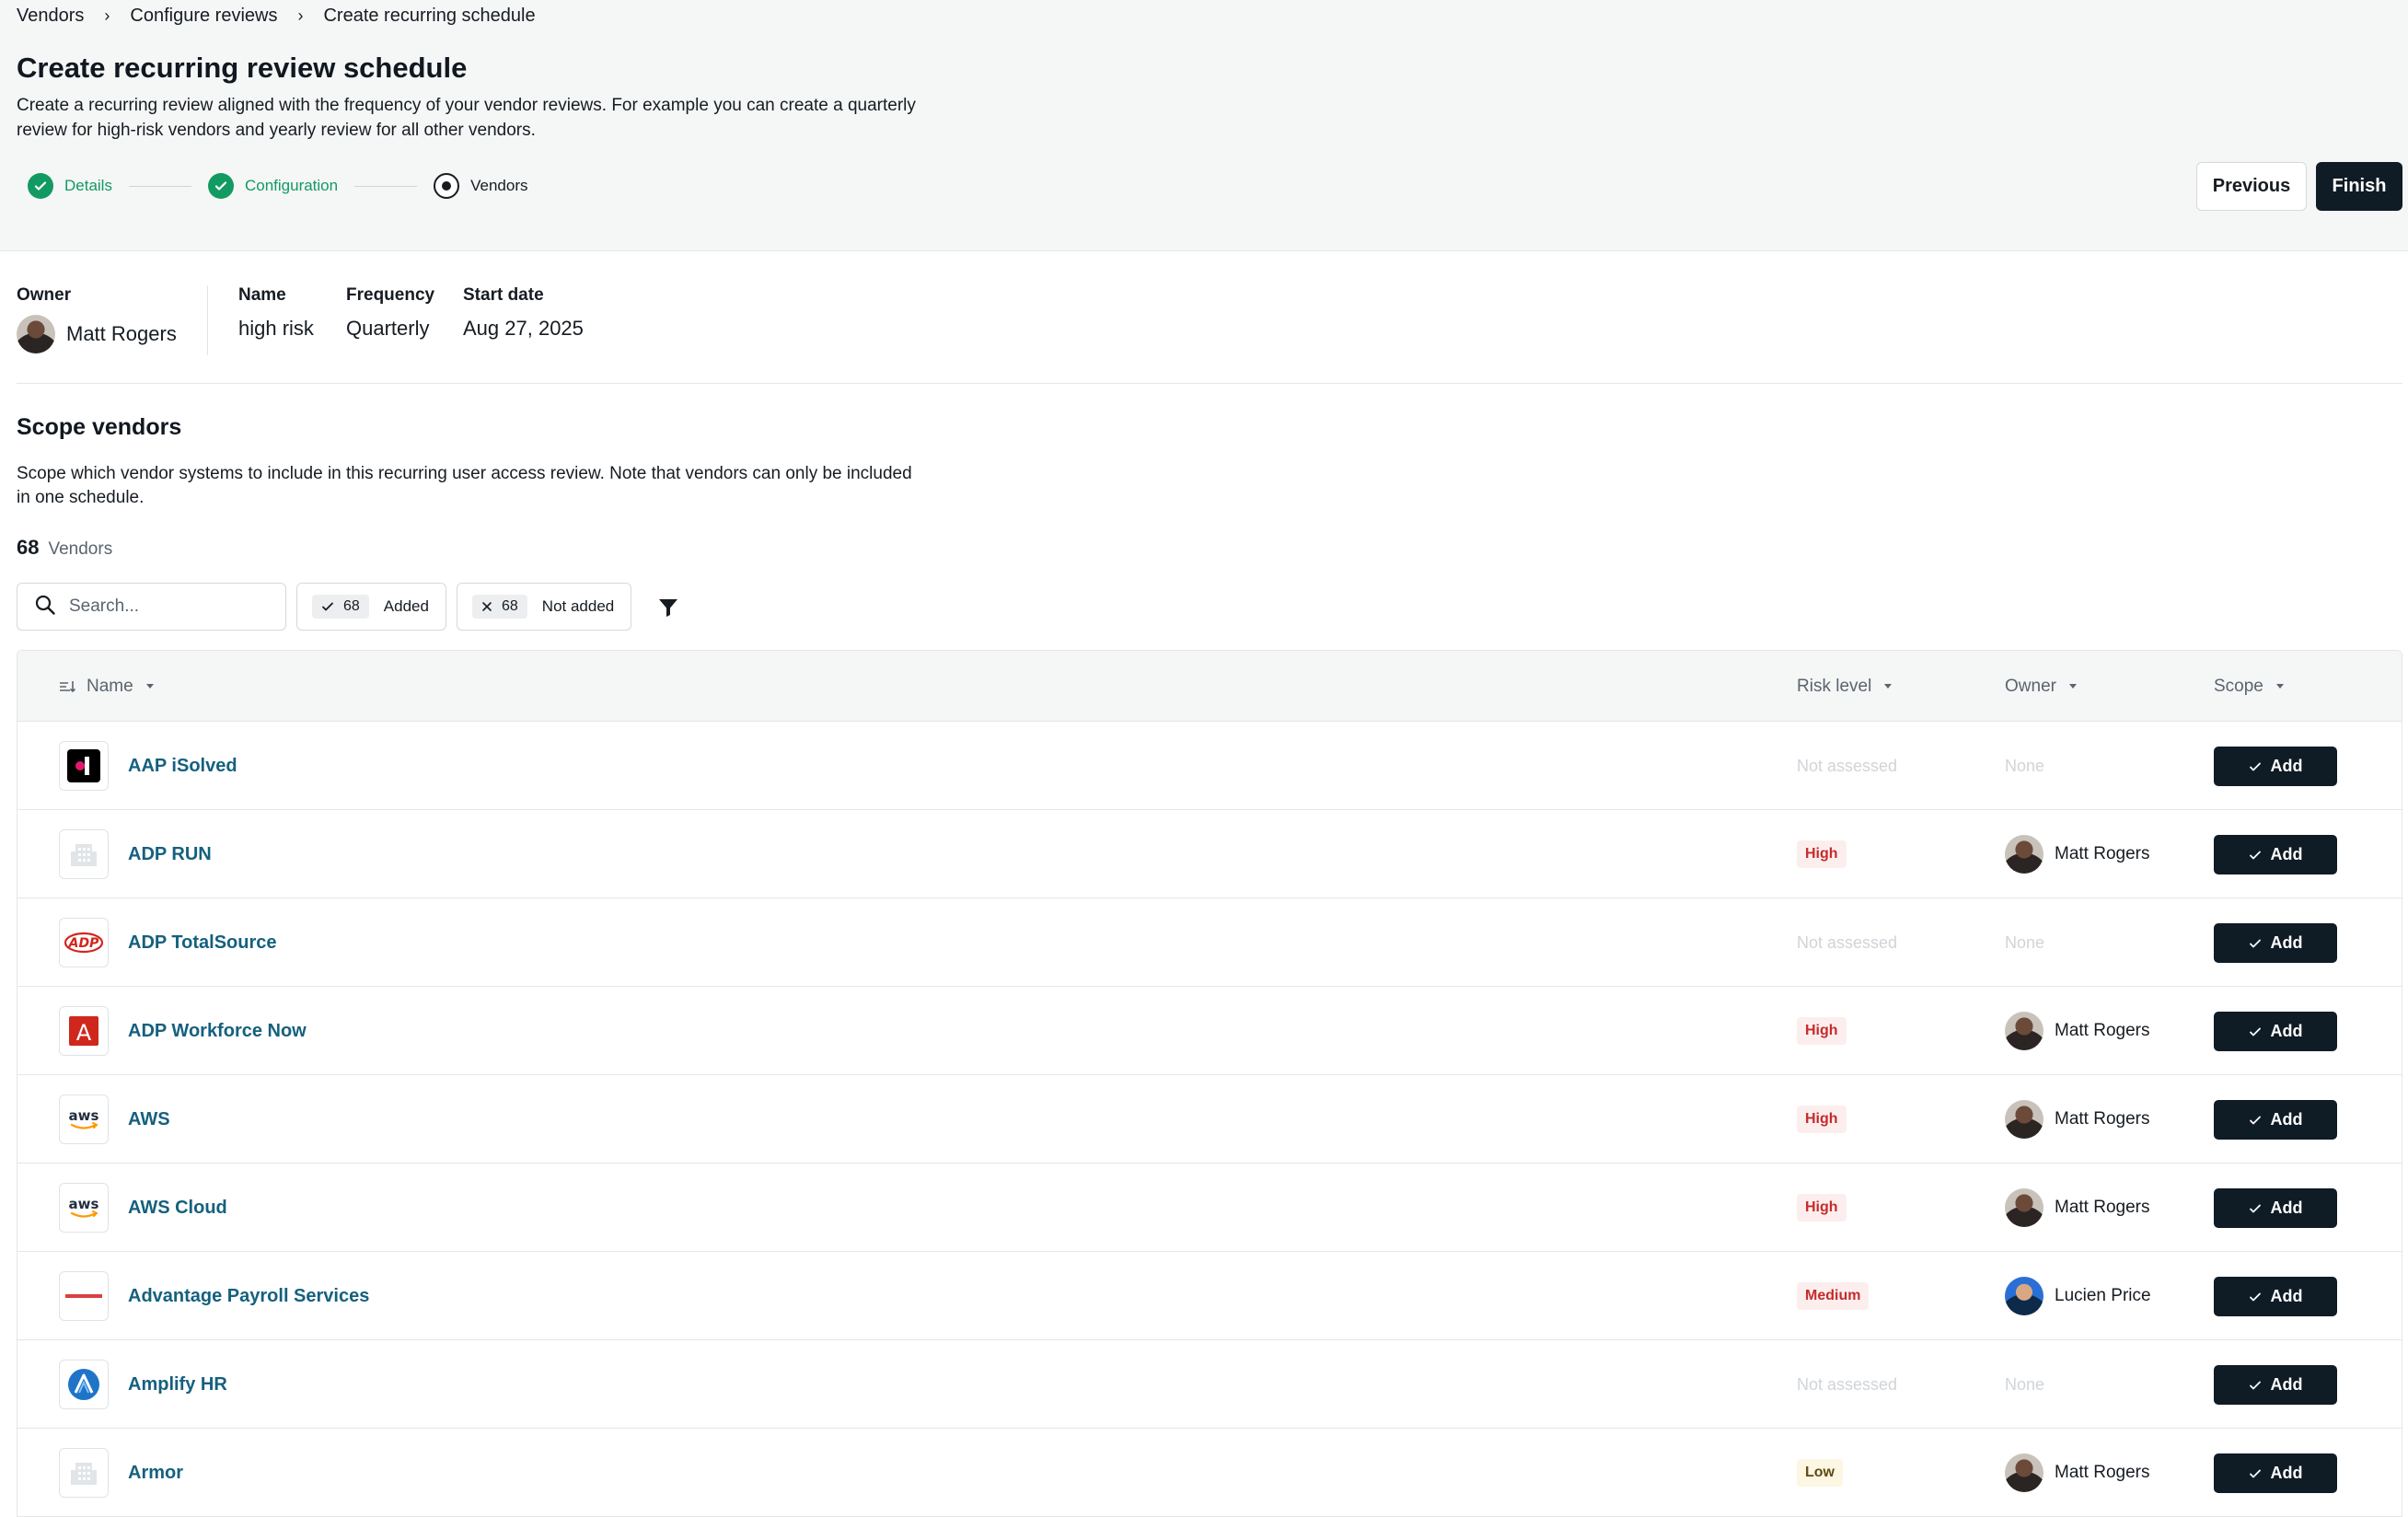 This screenshot has height=1517, width=2408. What do you see at coordinates (1209, 1119) in the screenshot?
I see `table-row: aws AWS High Matt Rogers Add` at bounding box center [1209, 1119].